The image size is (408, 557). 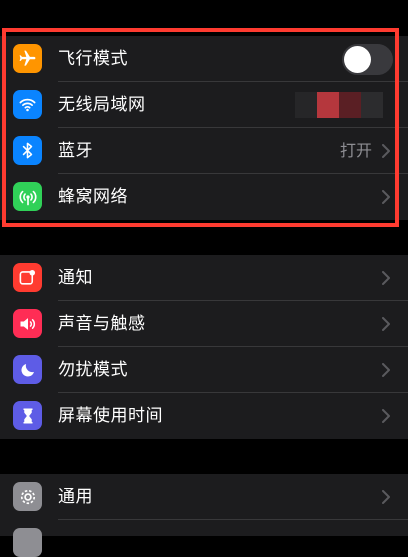 What do you see at coordinates (204, 497) in the screenshot?
I see `general-row: 通用` at bounding box center [204, 497].